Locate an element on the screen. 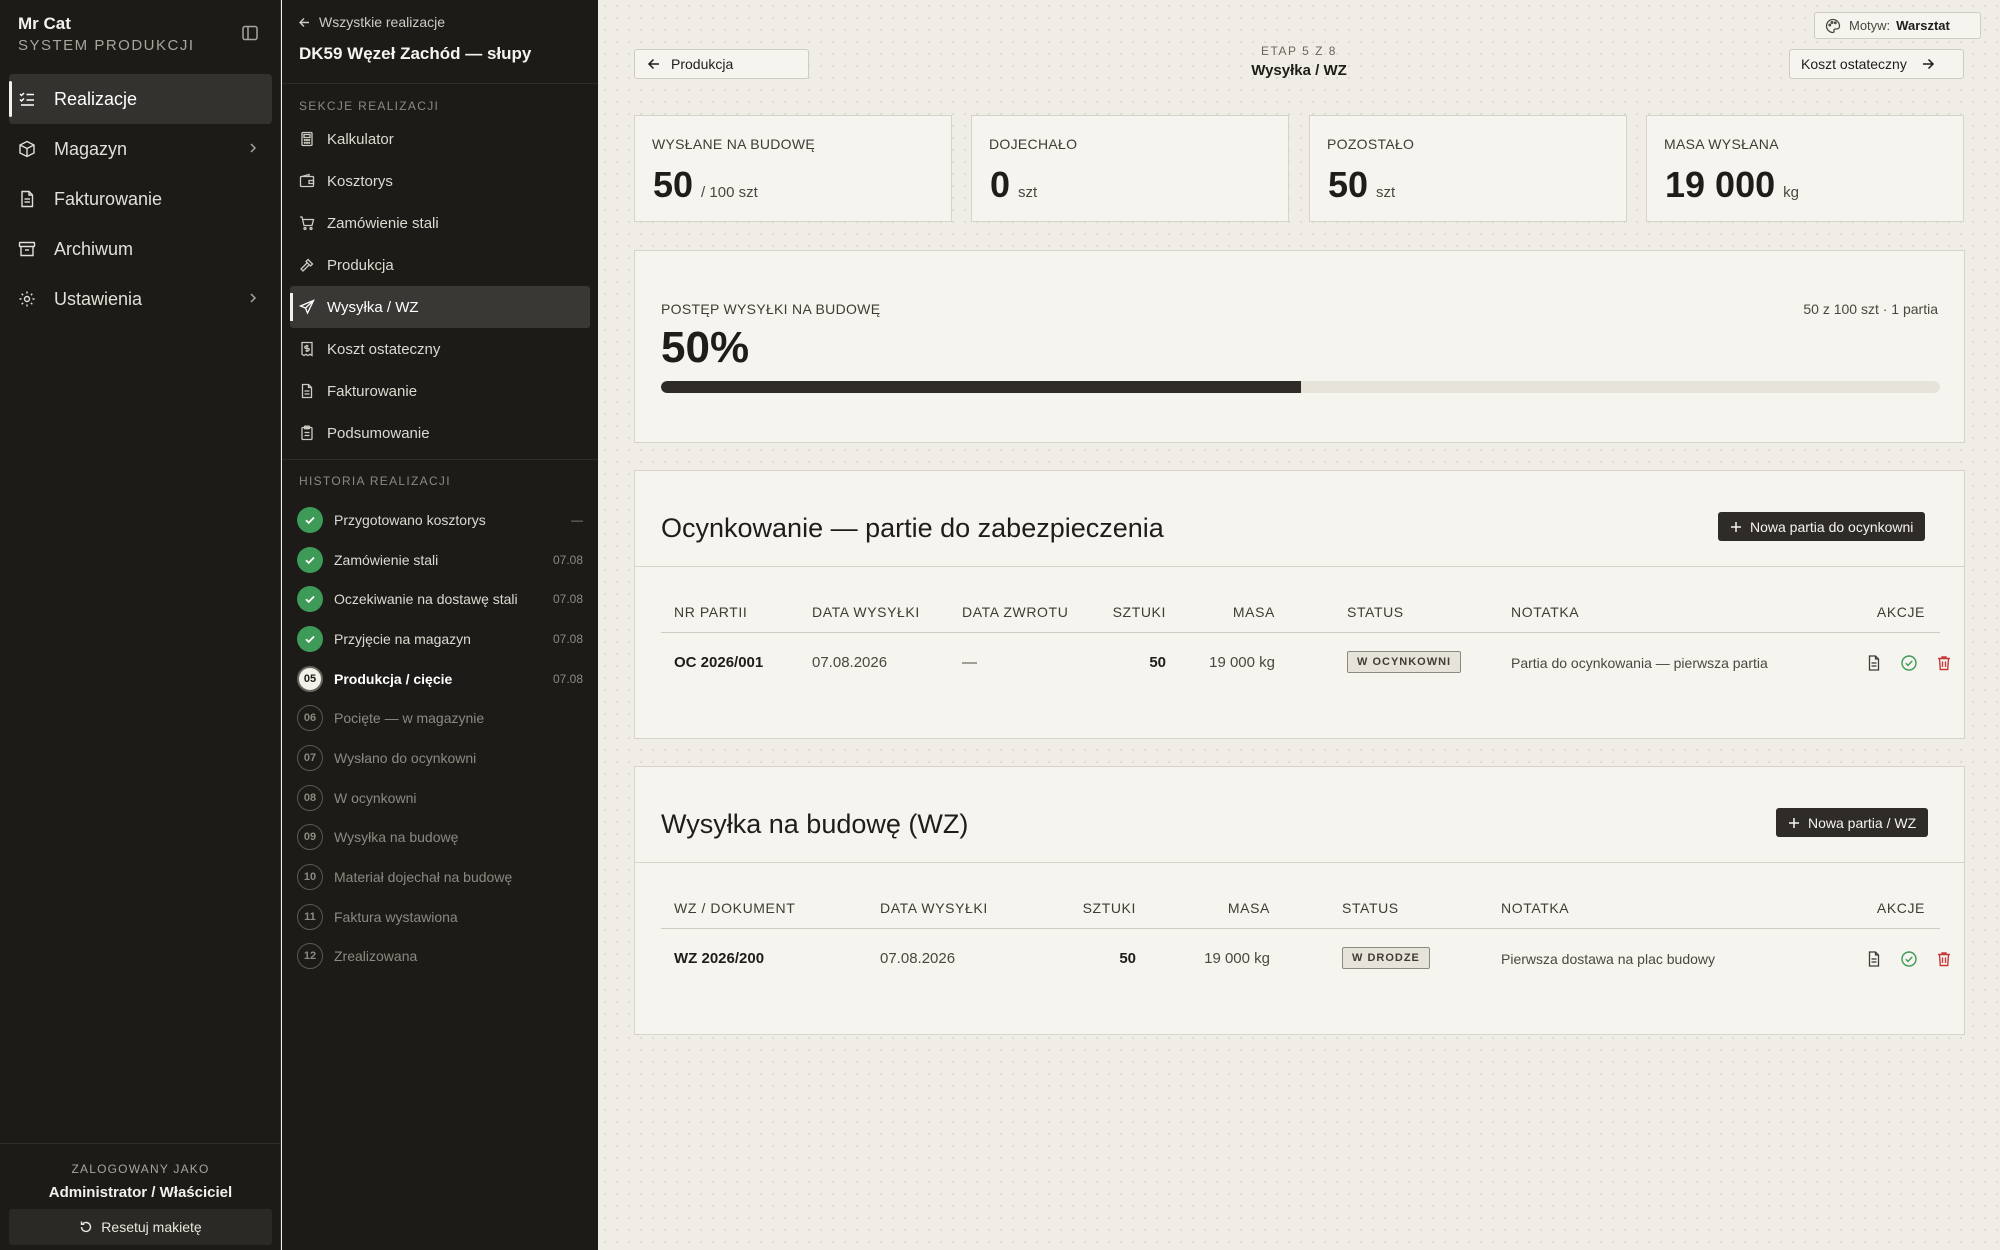 The height and width of the screenshot is (1250, 2000). nav-item-archiwum: Archiwum is located at coordinates (140, 249).